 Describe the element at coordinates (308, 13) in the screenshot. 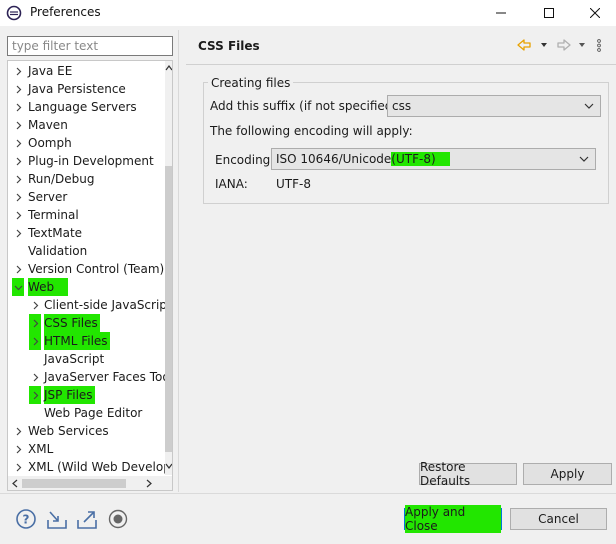

I see `title-bar: Preferences` at that location.